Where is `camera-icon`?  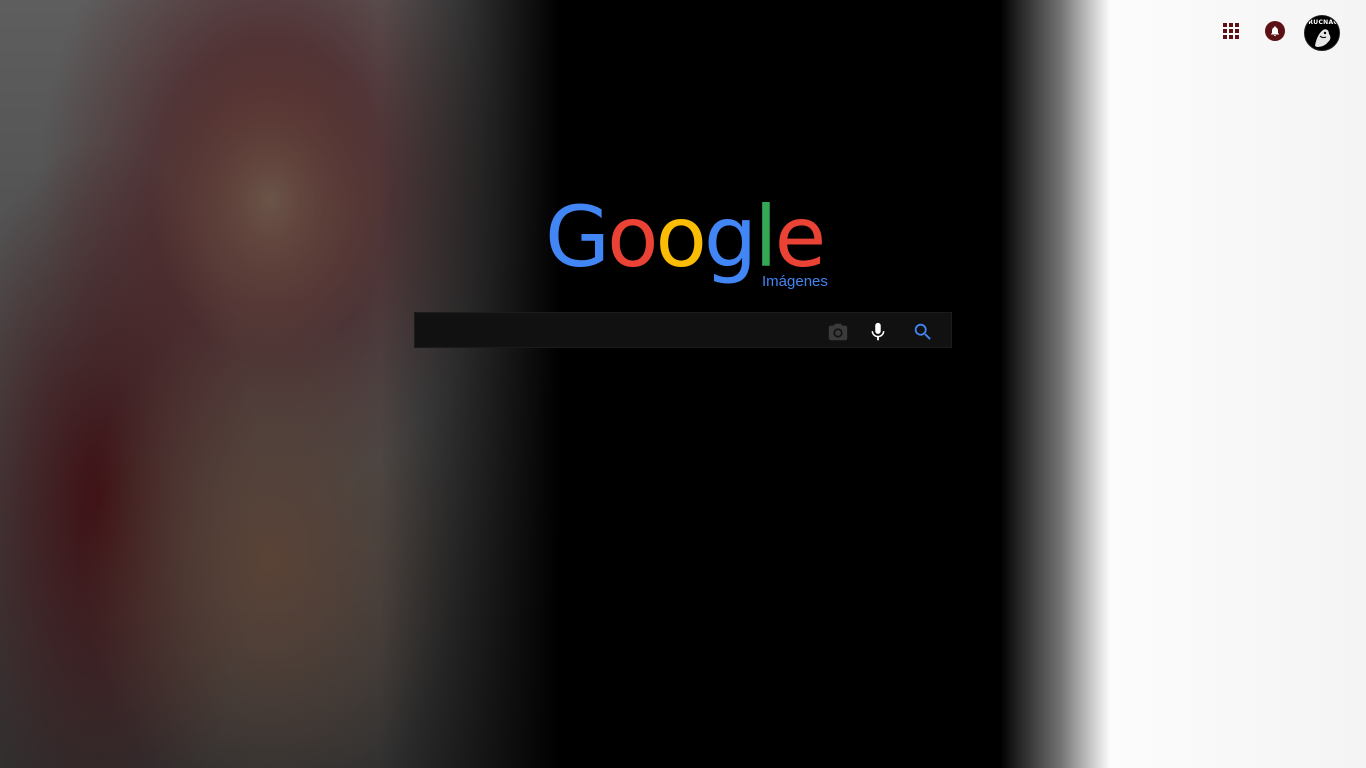 camera-icon is located at coordinates (838, 332).